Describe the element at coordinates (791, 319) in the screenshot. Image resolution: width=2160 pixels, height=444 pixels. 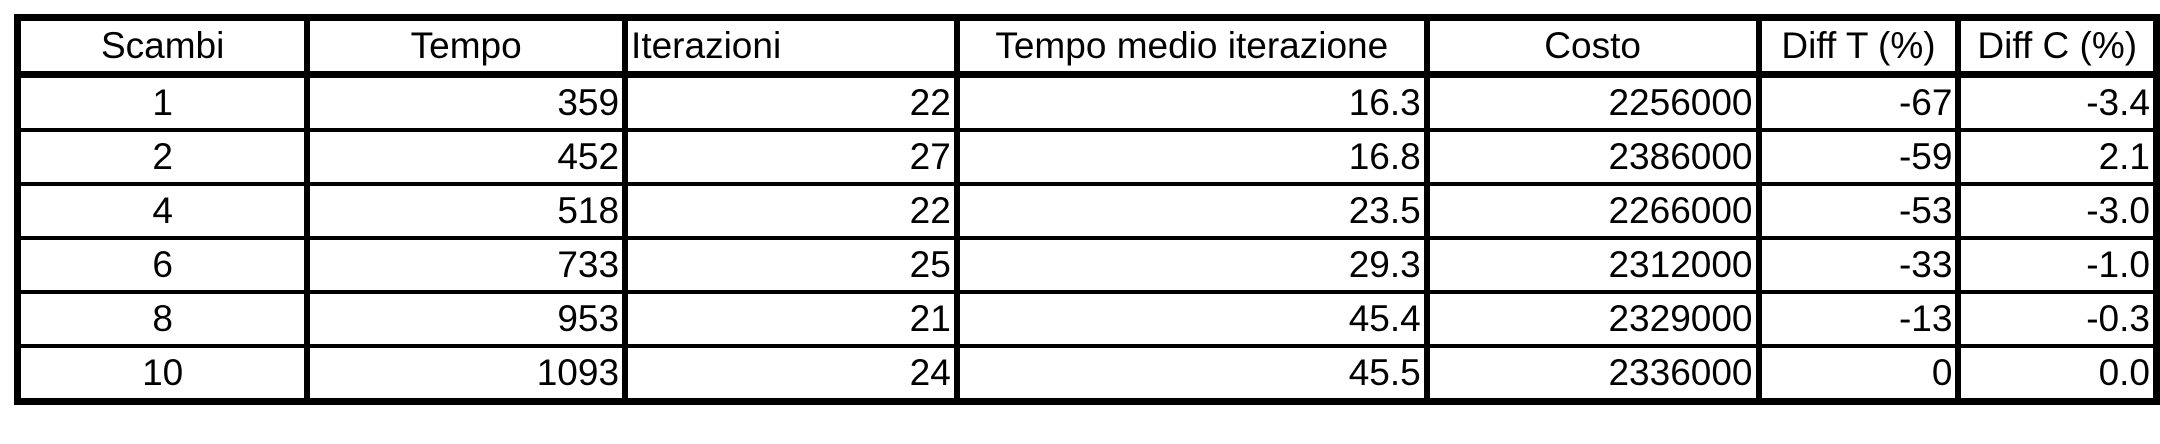
I see `cell-iterazioni: 21` at that location.